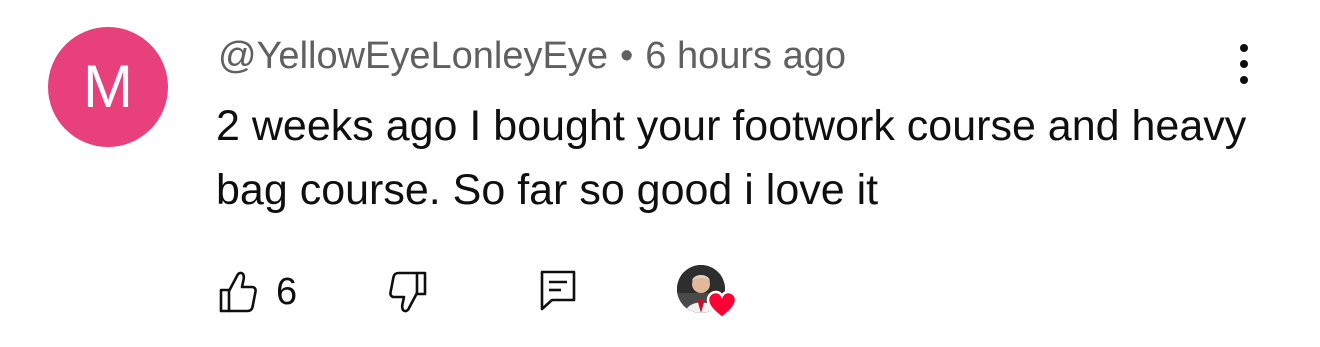  What do you see at coordinates (1244, 48) in the screenshot?
I see `more-vertical-icon` at bounding box center [1244, 48].